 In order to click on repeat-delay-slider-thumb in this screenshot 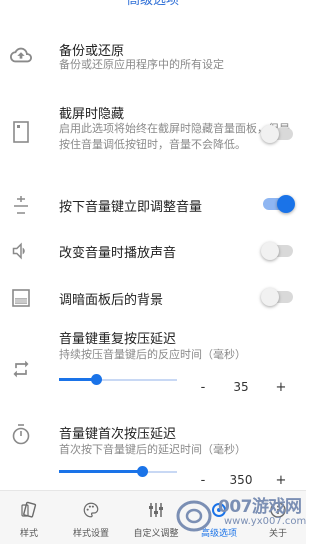, I will do `click(96, 379)`.